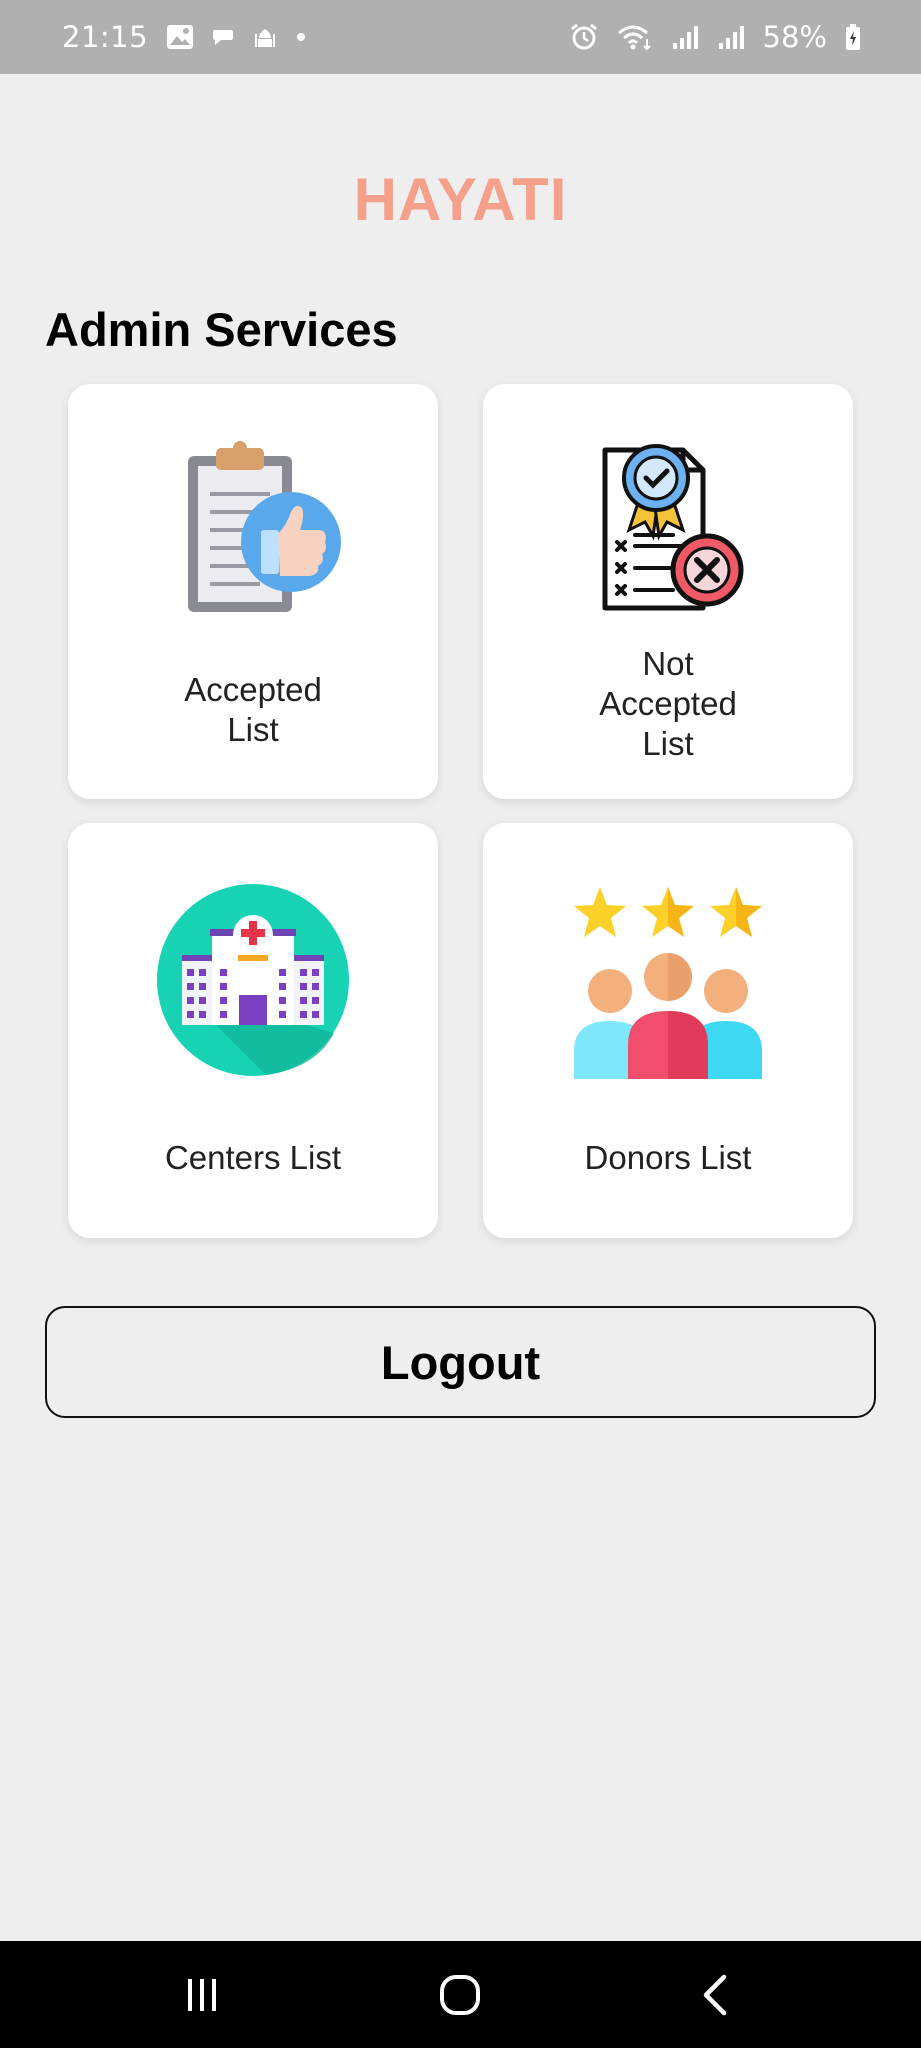 The width and height of the screenshot is (921, 2048). I want to click on section-title: Admin Services, so click(221, 329).